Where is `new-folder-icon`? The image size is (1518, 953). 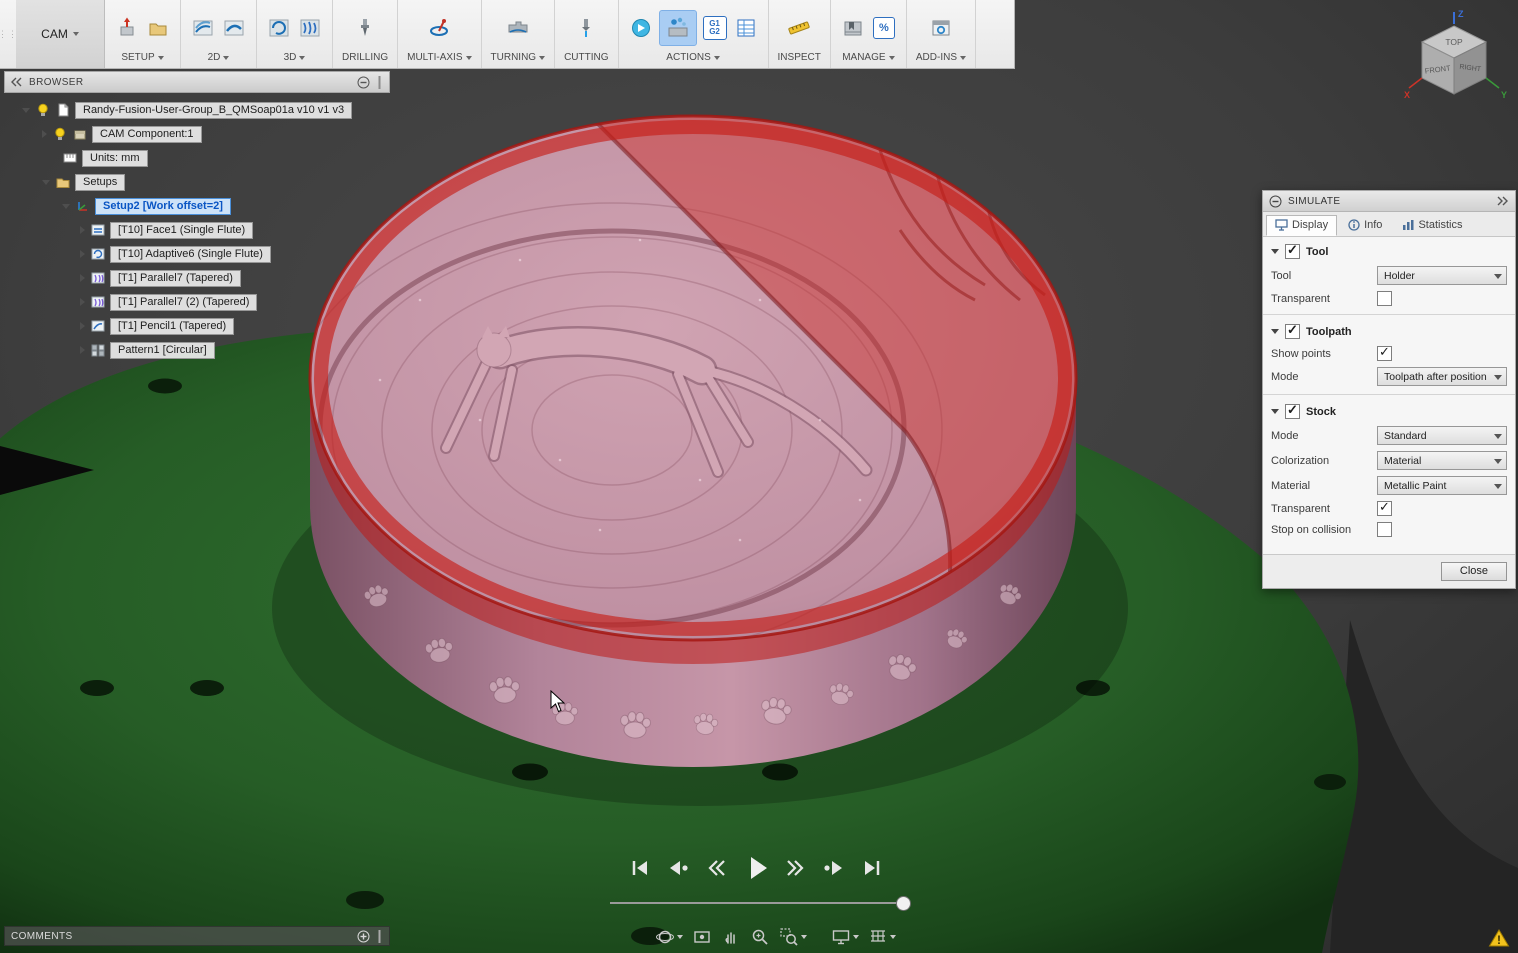
new-folder-icon is located at coordinates (158, 28).